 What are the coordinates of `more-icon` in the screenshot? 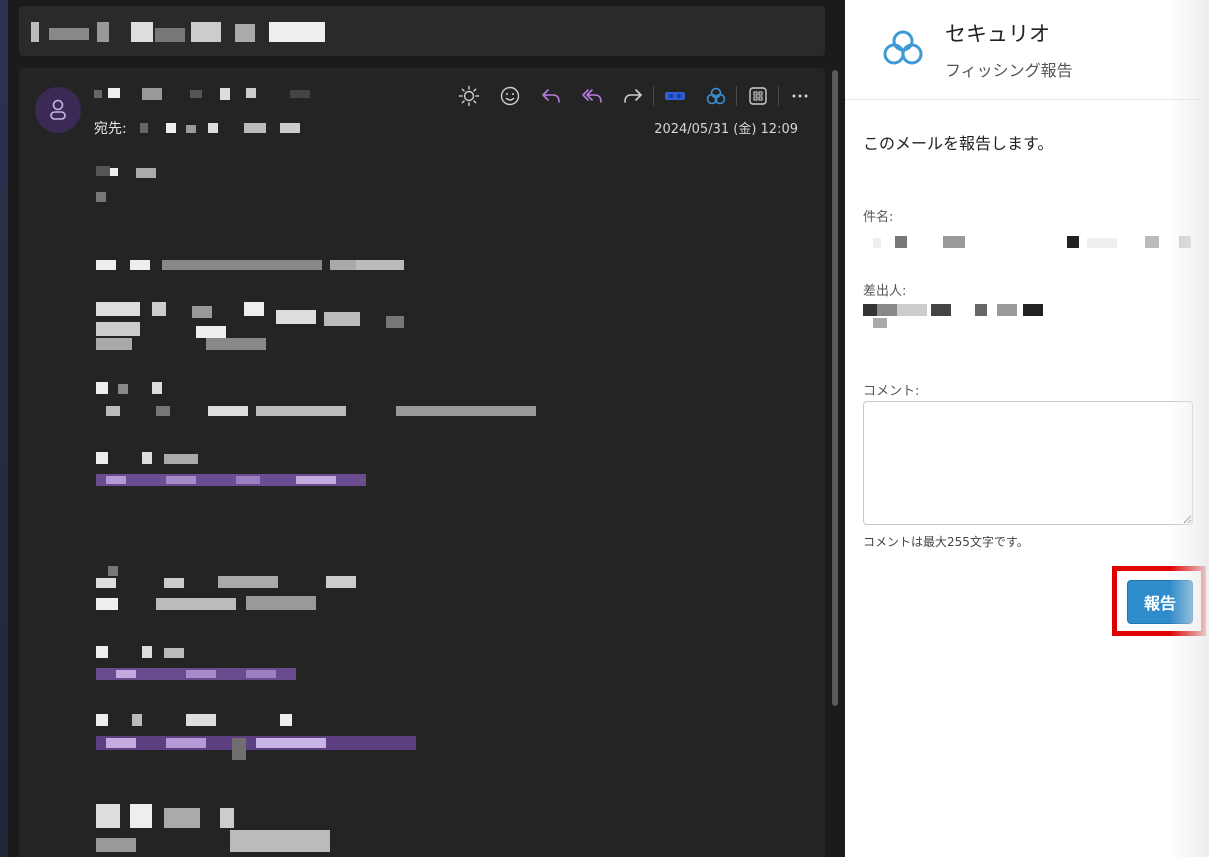 It's located at (799, 96).